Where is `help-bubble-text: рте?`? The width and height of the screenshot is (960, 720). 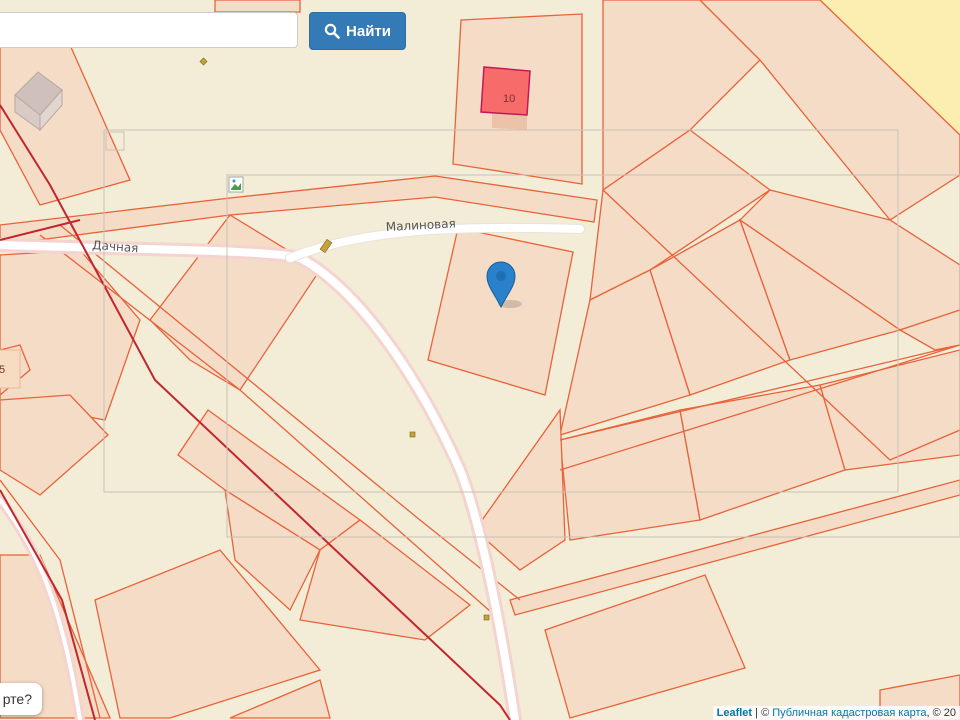
help-bubble-text: рте? is located at coordinates (17, 699).